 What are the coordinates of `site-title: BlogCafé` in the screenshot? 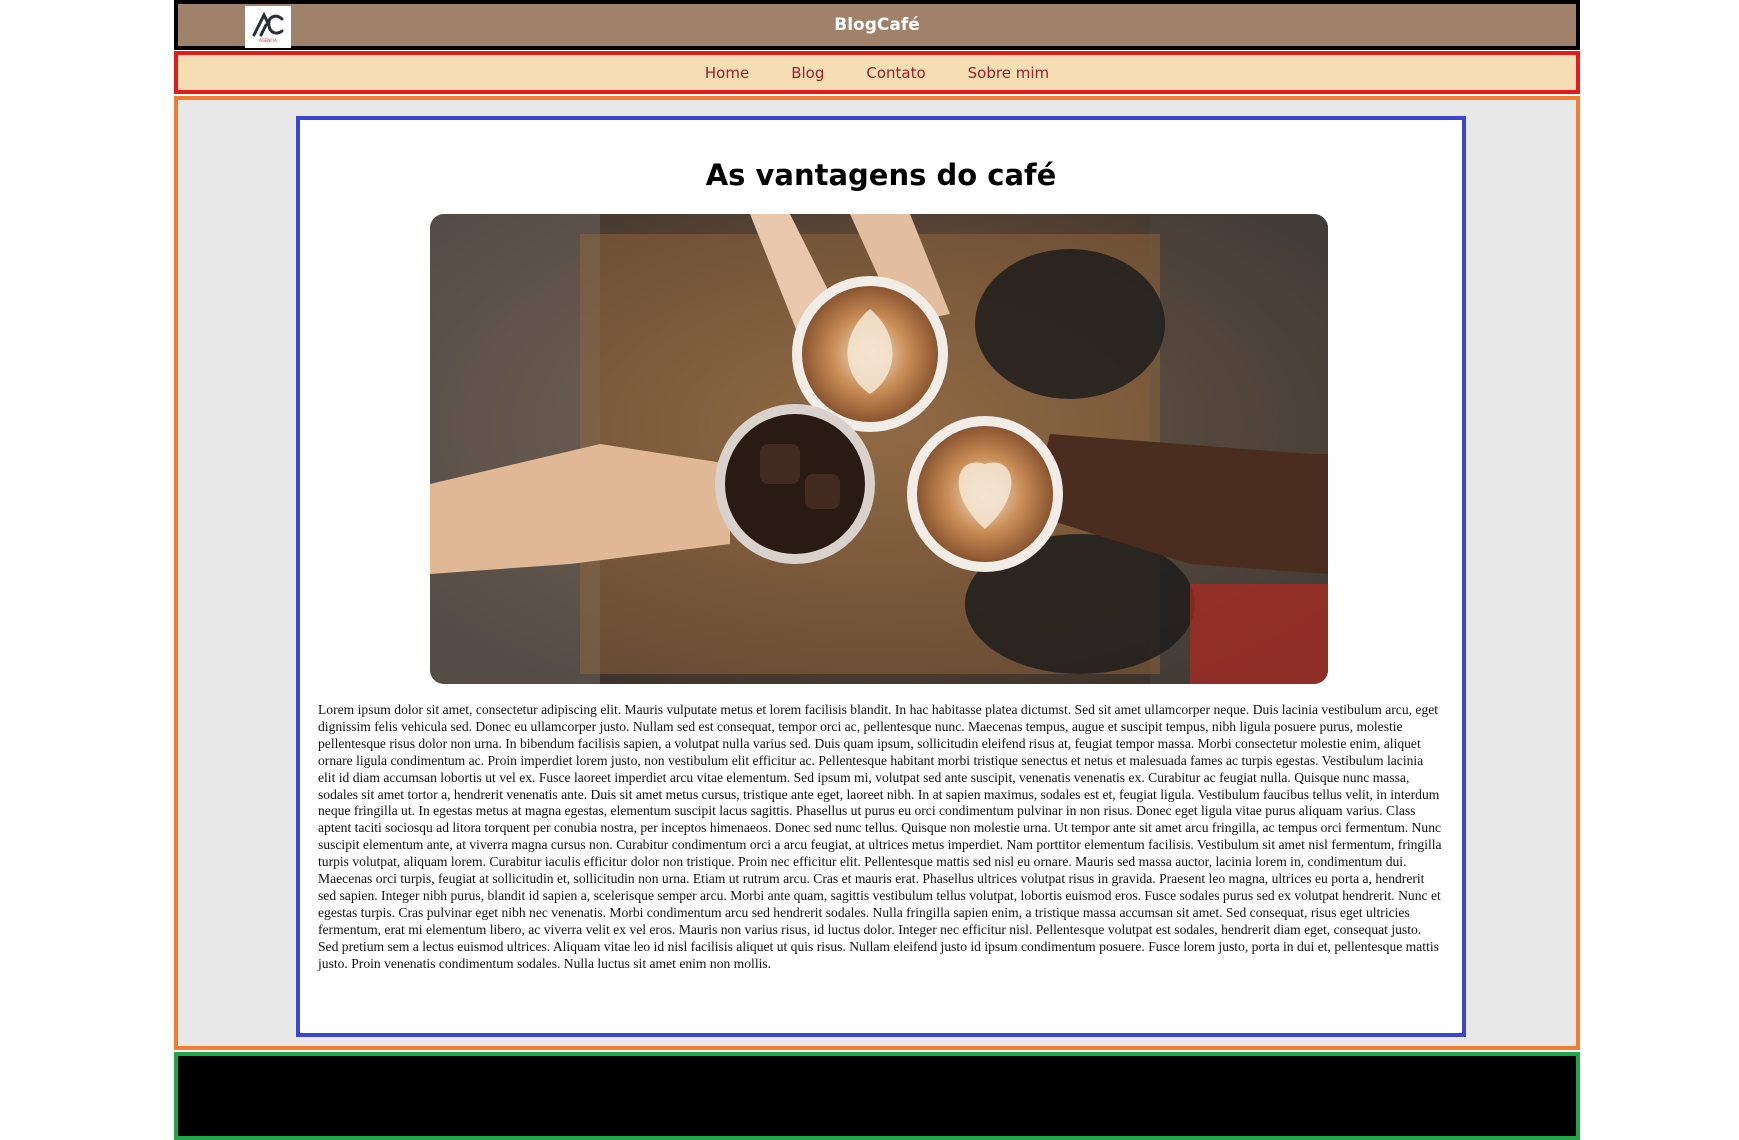 It's located at (877, 25).